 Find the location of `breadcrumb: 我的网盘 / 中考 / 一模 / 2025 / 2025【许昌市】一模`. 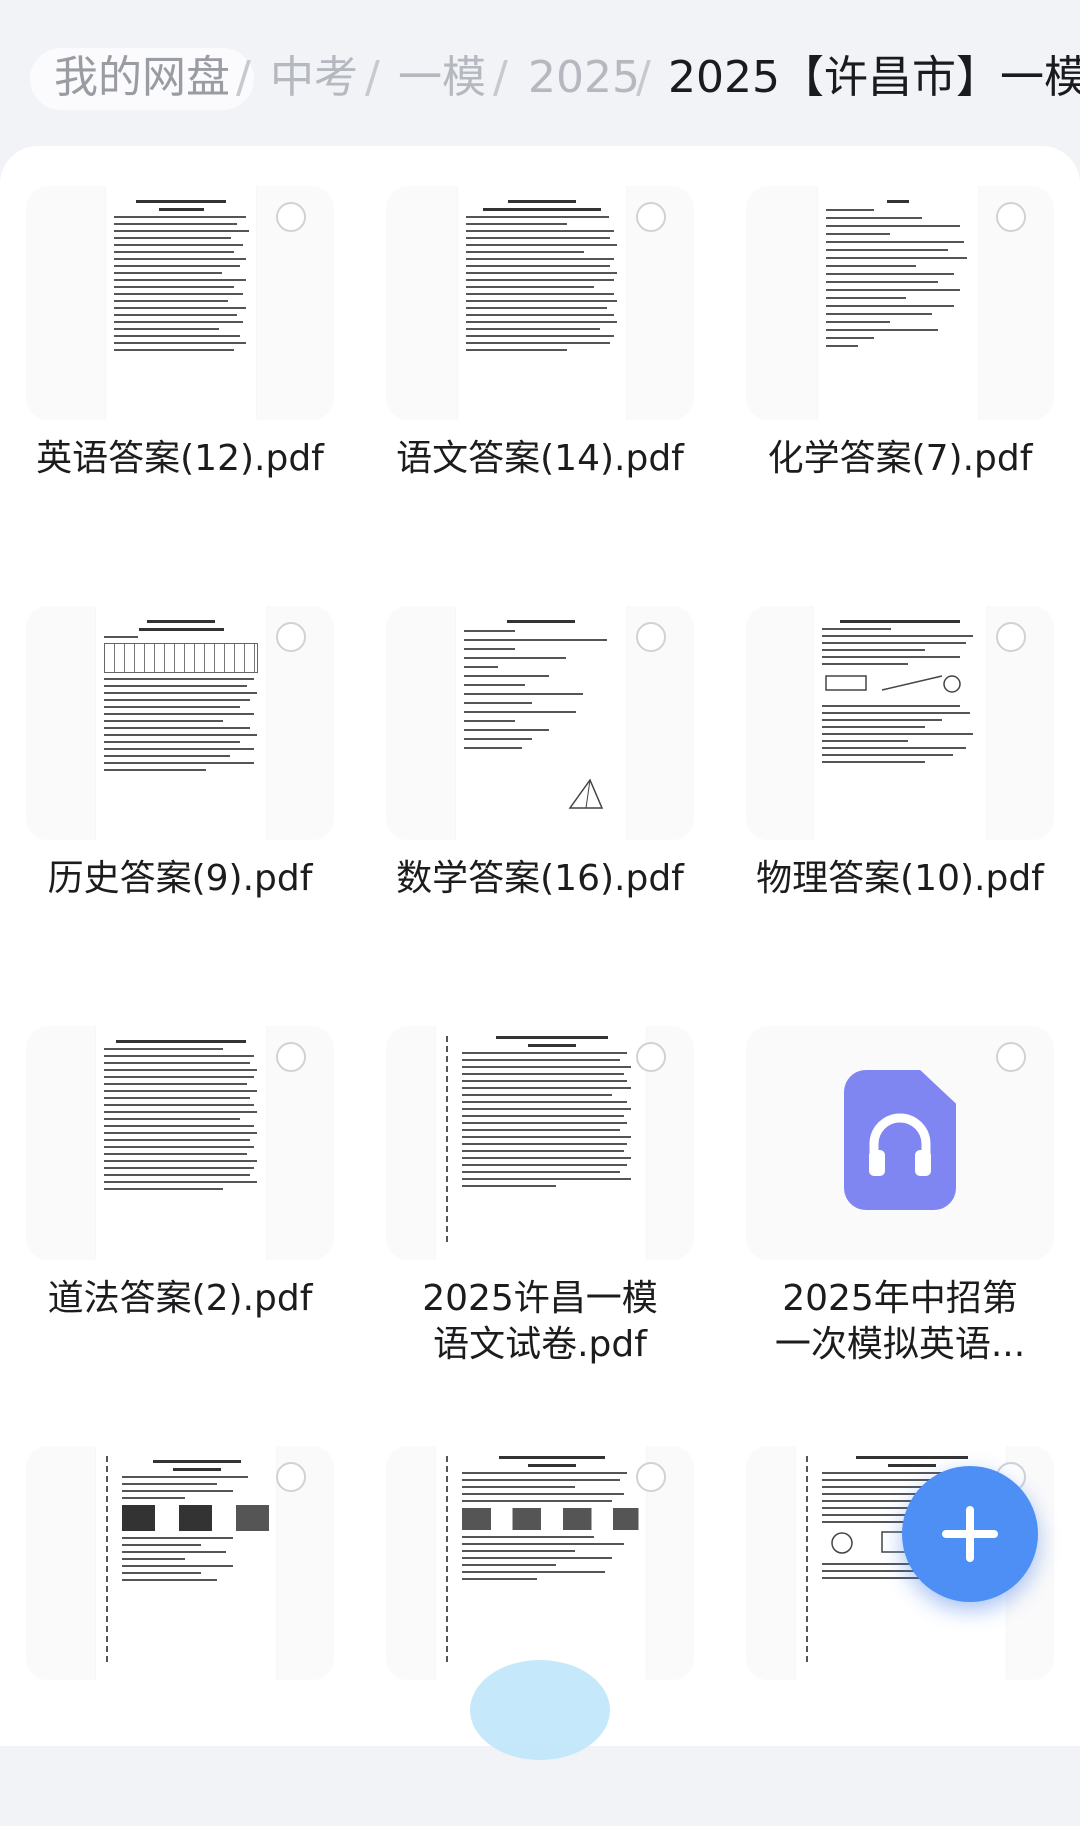

breadcrumb: 我的网盘 / 中考 / 一模 / 2025 / 2025【许昌市】一模 is located at coordinates (540, 75).